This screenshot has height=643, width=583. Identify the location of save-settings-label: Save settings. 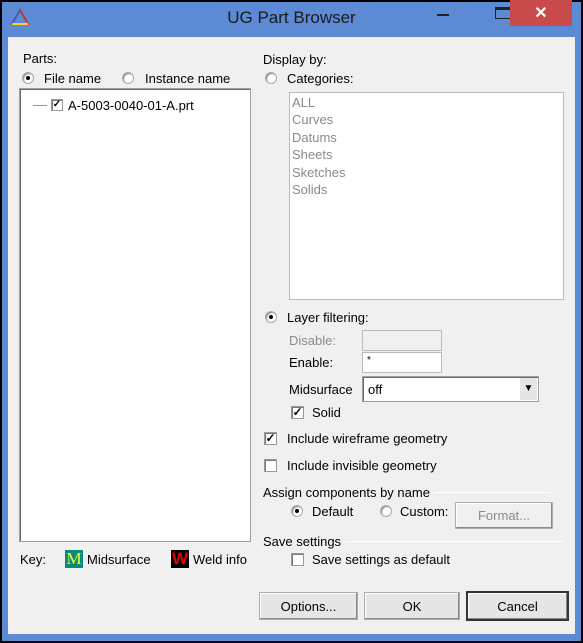
(302, 541).